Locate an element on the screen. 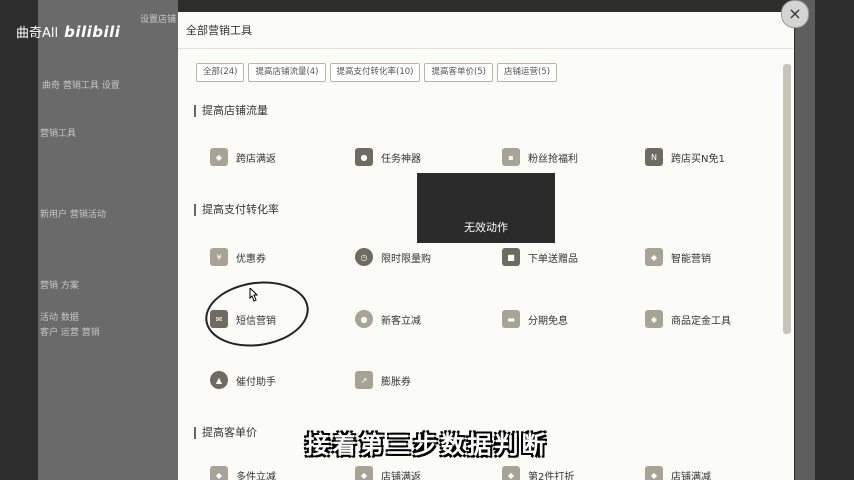 Image resolution: width=854 pixels, height=480 pixels. bilibili-logo: bilibili is located at coordinates (92, 31).